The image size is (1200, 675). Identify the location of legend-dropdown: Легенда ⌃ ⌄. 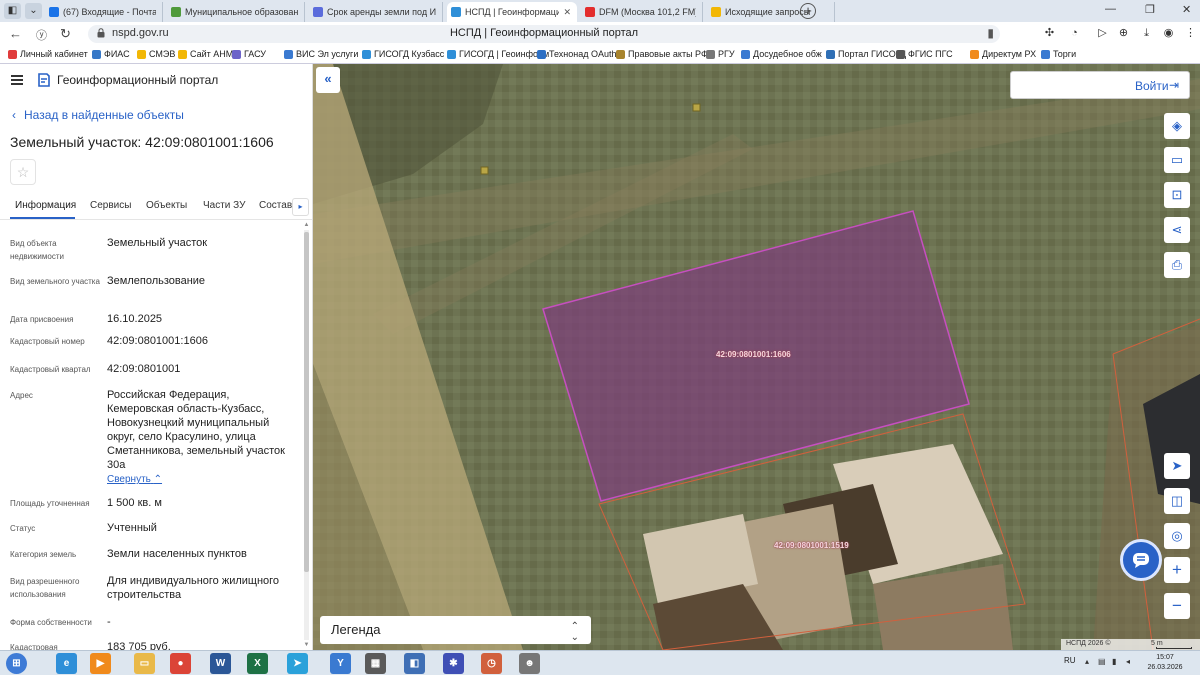
(455, 630).